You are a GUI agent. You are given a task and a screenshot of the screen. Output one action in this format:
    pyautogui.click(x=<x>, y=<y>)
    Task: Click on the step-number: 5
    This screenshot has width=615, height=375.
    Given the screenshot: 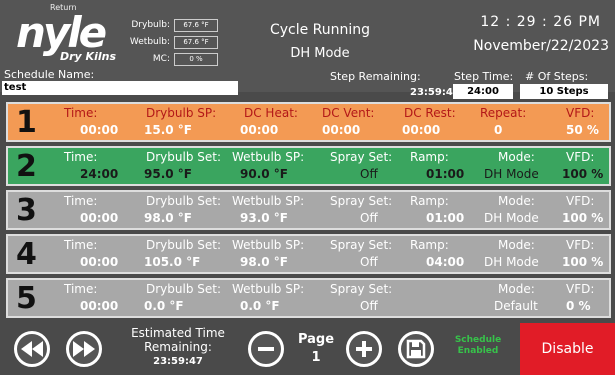 What is the action you would take?
    pyautogui.click(x=26, y=298)
    